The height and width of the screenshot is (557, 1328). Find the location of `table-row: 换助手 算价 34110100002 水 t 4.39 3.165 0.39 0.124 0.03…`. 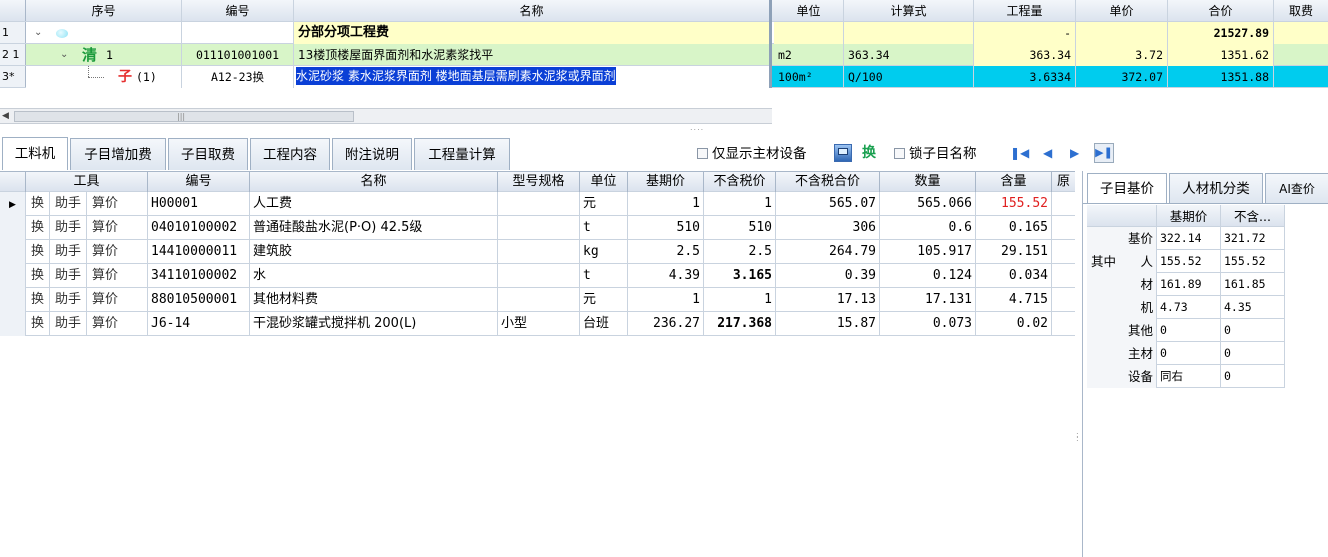

table-row: 换助手 算价 34110100002 水 t 4.39 3.165 0.39 0.124 0.03… is located at coordinates (537, 276).